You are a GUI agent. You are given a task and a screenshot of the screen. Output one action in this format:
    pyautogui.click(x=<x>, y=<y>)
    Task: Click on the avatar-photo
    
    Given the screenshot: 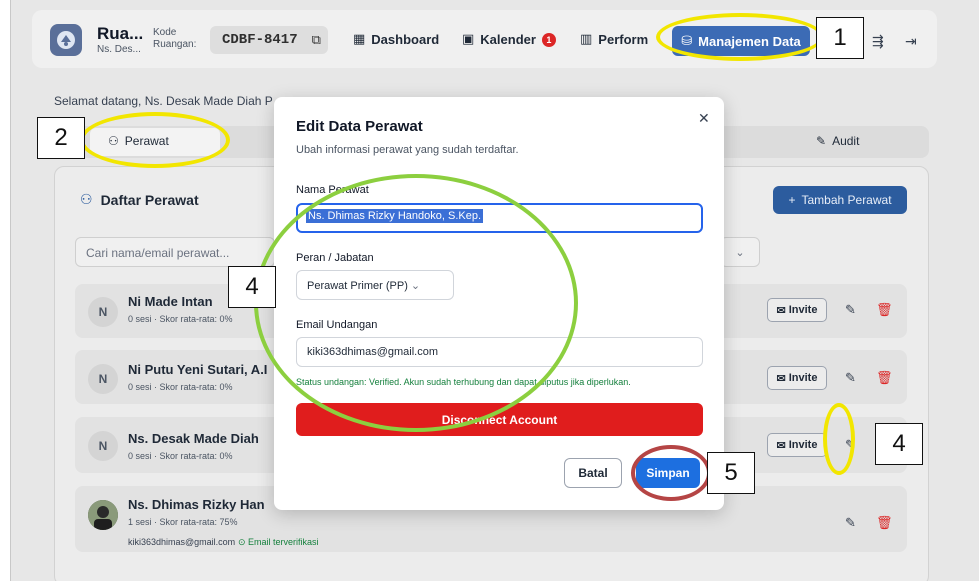 What is the action you would take?
    pyautogui.click(x=103, y=515)
    